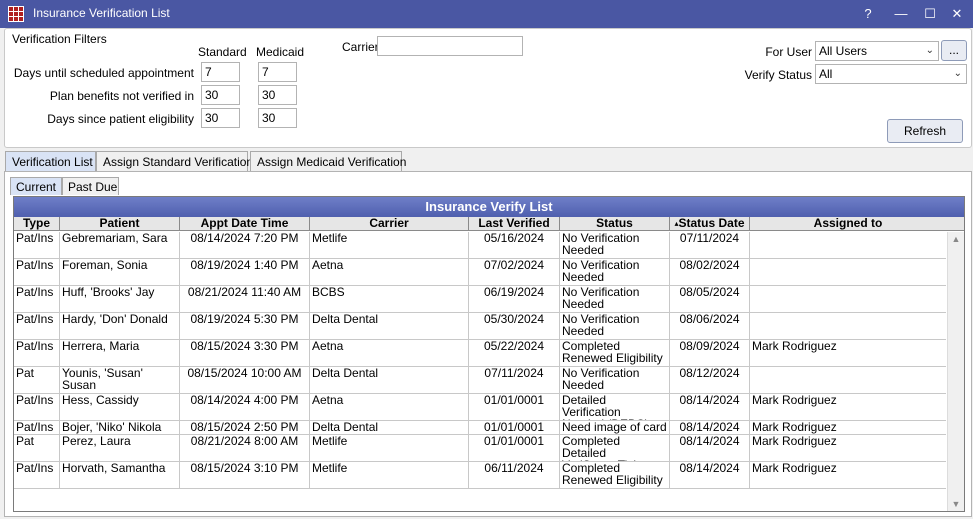 Image resolution: width=973 pixels, height=519 pixels. I want to click on cell-last: 06/11/2024, so click(514, 475).